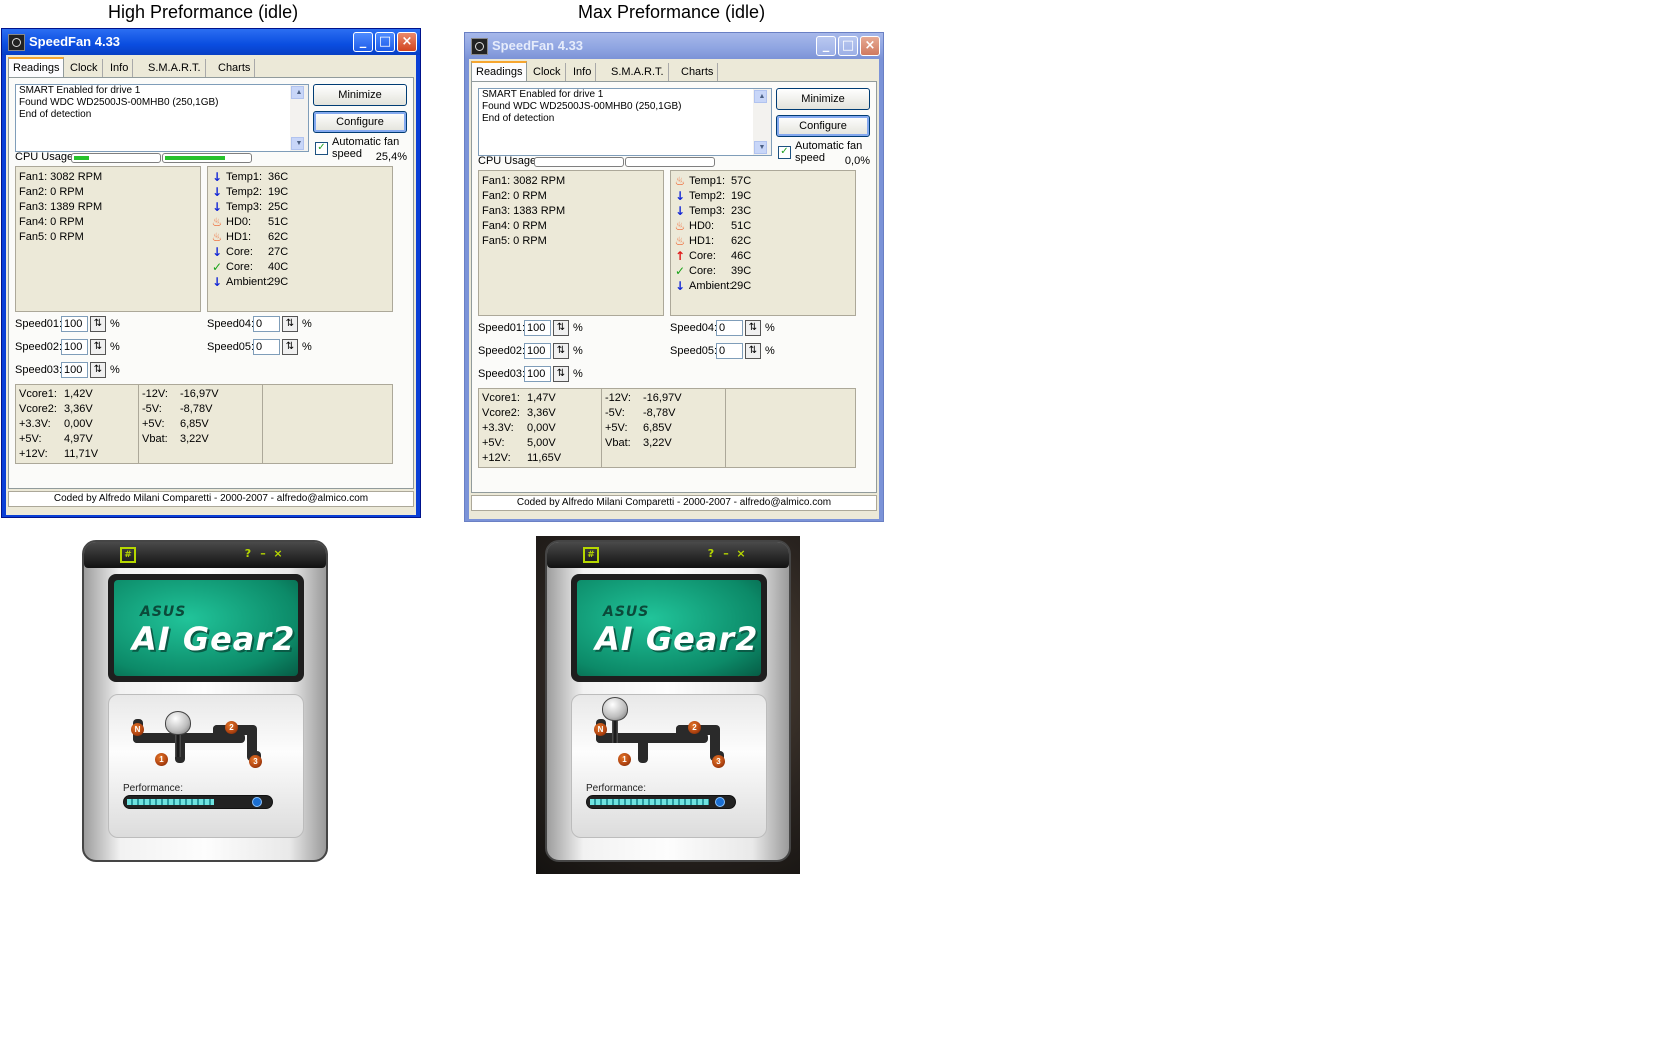 The image size is (1680, 1050). Describe the element at coordinates (672, 12) in the screenshot. I see `caption-max-performance: Max Preformance (idle)` at that location.